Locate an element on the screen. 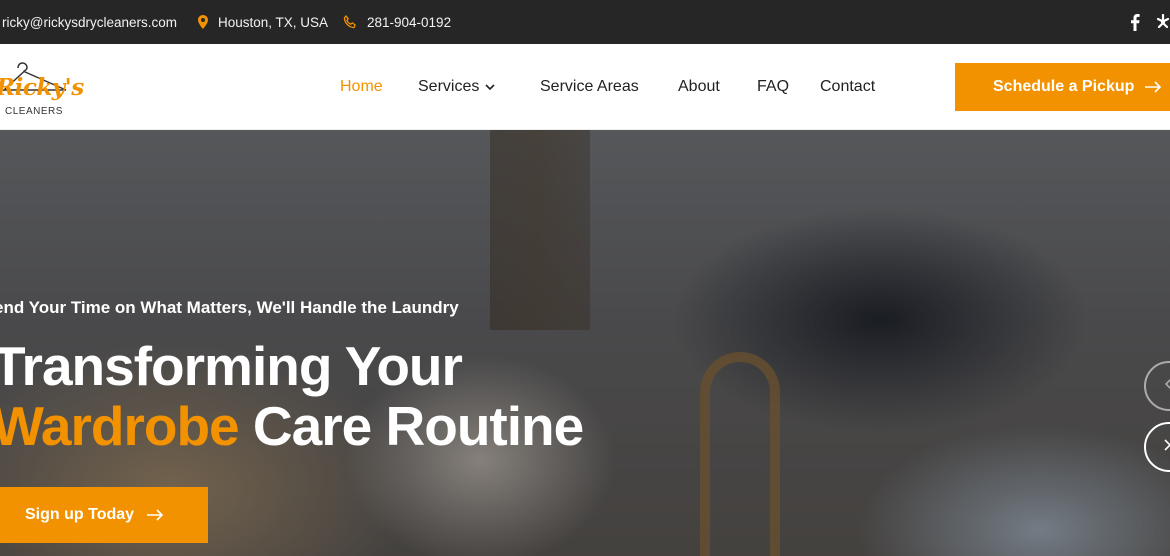 The image size is (1170, 556). topbar-phone-text: 281-904-0192 is located at coordinates (409, 22).